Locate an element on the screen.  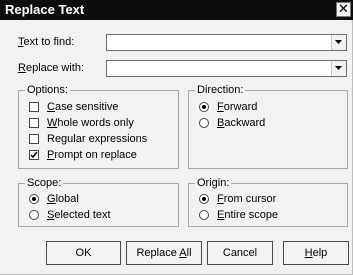
whole-words-only-label: Whole words only is located at coordinates (90, 123).